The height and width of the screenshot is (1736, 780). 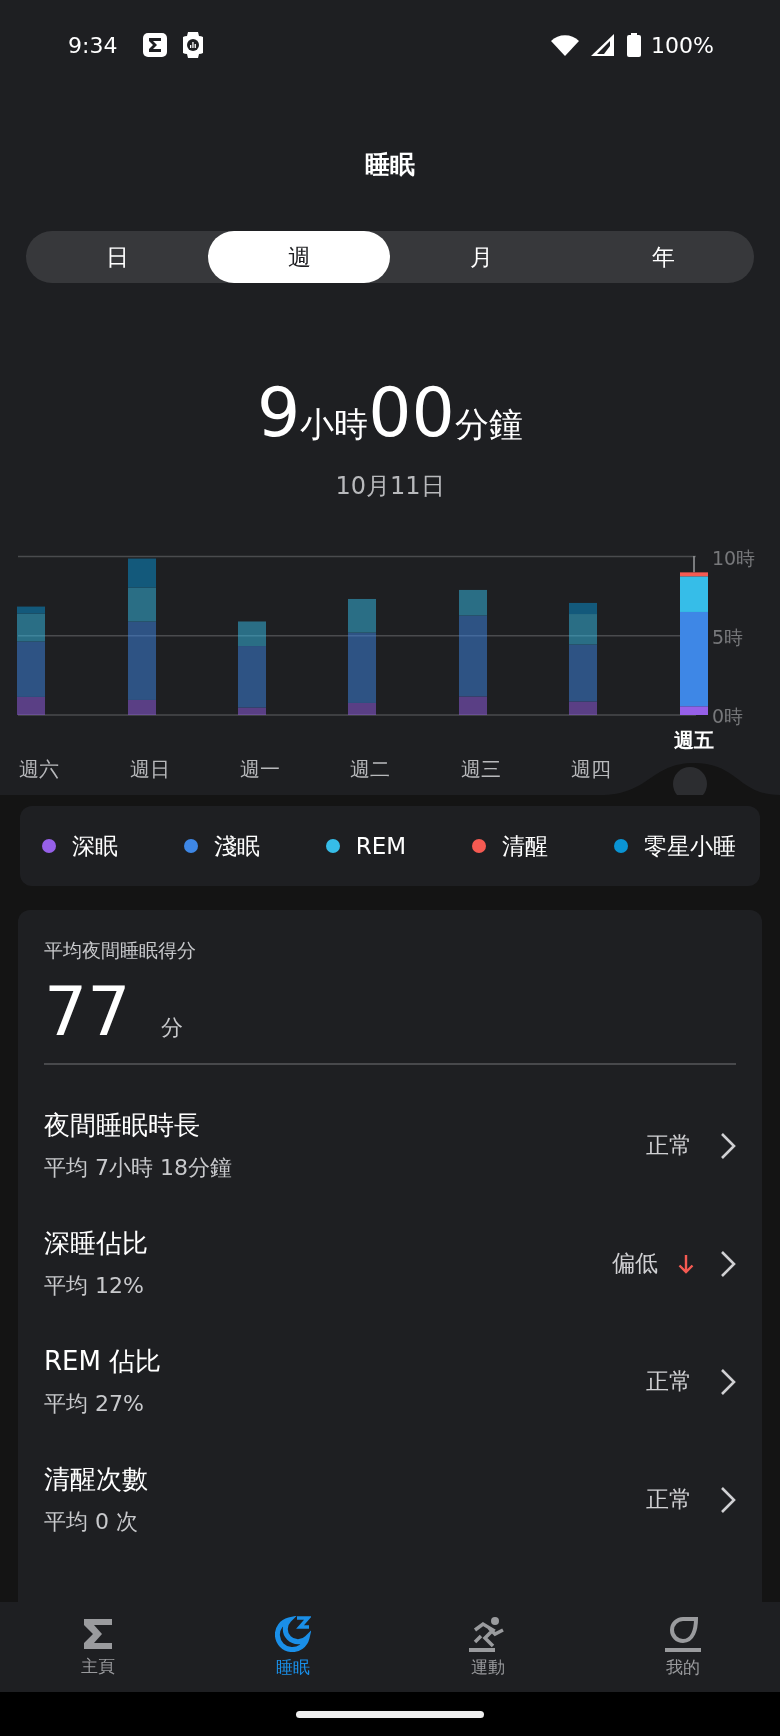 I want to click on metric-average: 平均 27%, so click(x=94, y=1404).